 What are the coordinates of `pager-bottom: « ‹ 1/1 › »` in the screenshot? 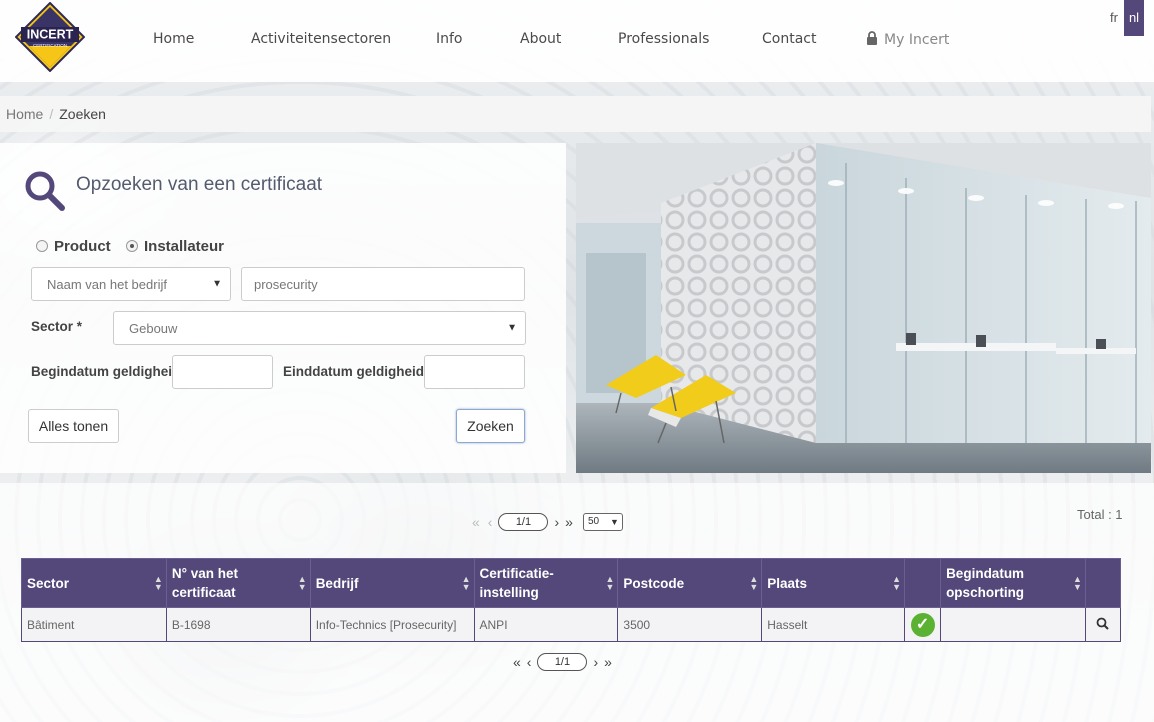 It's located at (562, 662).